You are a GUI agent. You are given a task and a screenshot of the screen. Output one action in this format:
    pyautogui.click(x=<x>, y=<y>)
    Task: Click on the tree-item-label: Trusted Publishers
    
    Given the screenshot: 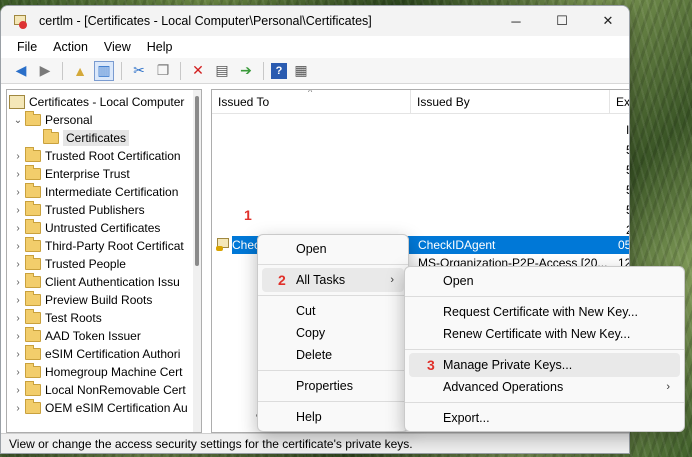 What is the action you would take?
    pyautogui.click(x=95, y=210)
    